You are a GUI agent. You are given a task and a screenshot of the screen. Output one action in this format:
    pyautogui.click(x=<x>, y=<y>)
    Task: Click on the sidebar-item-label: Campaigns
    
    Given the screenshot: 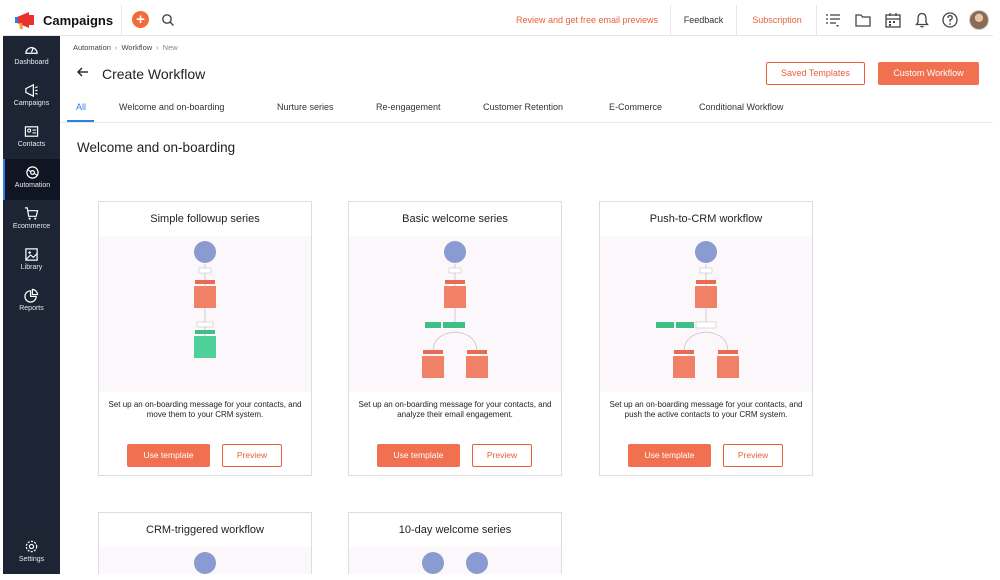 What is the action you would take?
    pyautogui.click(x=31, y=103)
    